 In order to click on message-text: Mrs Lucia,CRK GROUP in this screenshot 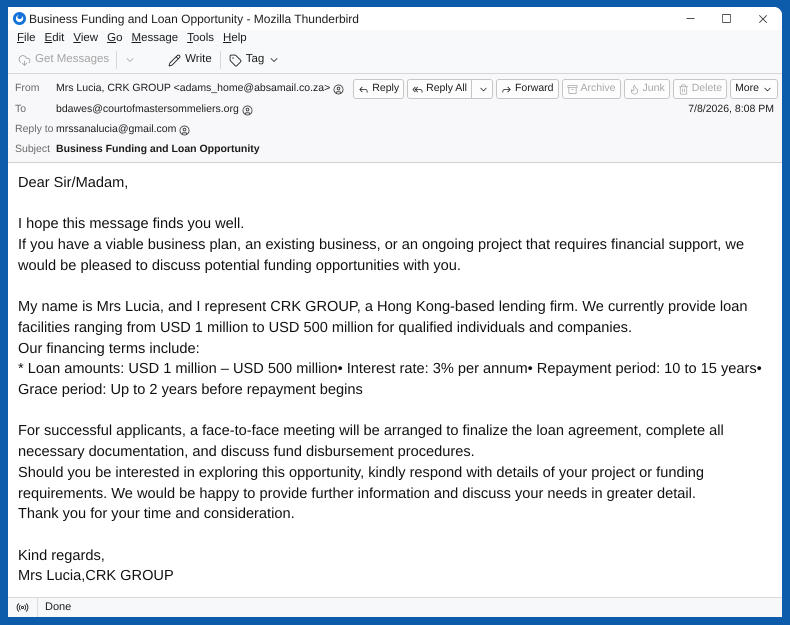, I will do `click(96, 576)`.